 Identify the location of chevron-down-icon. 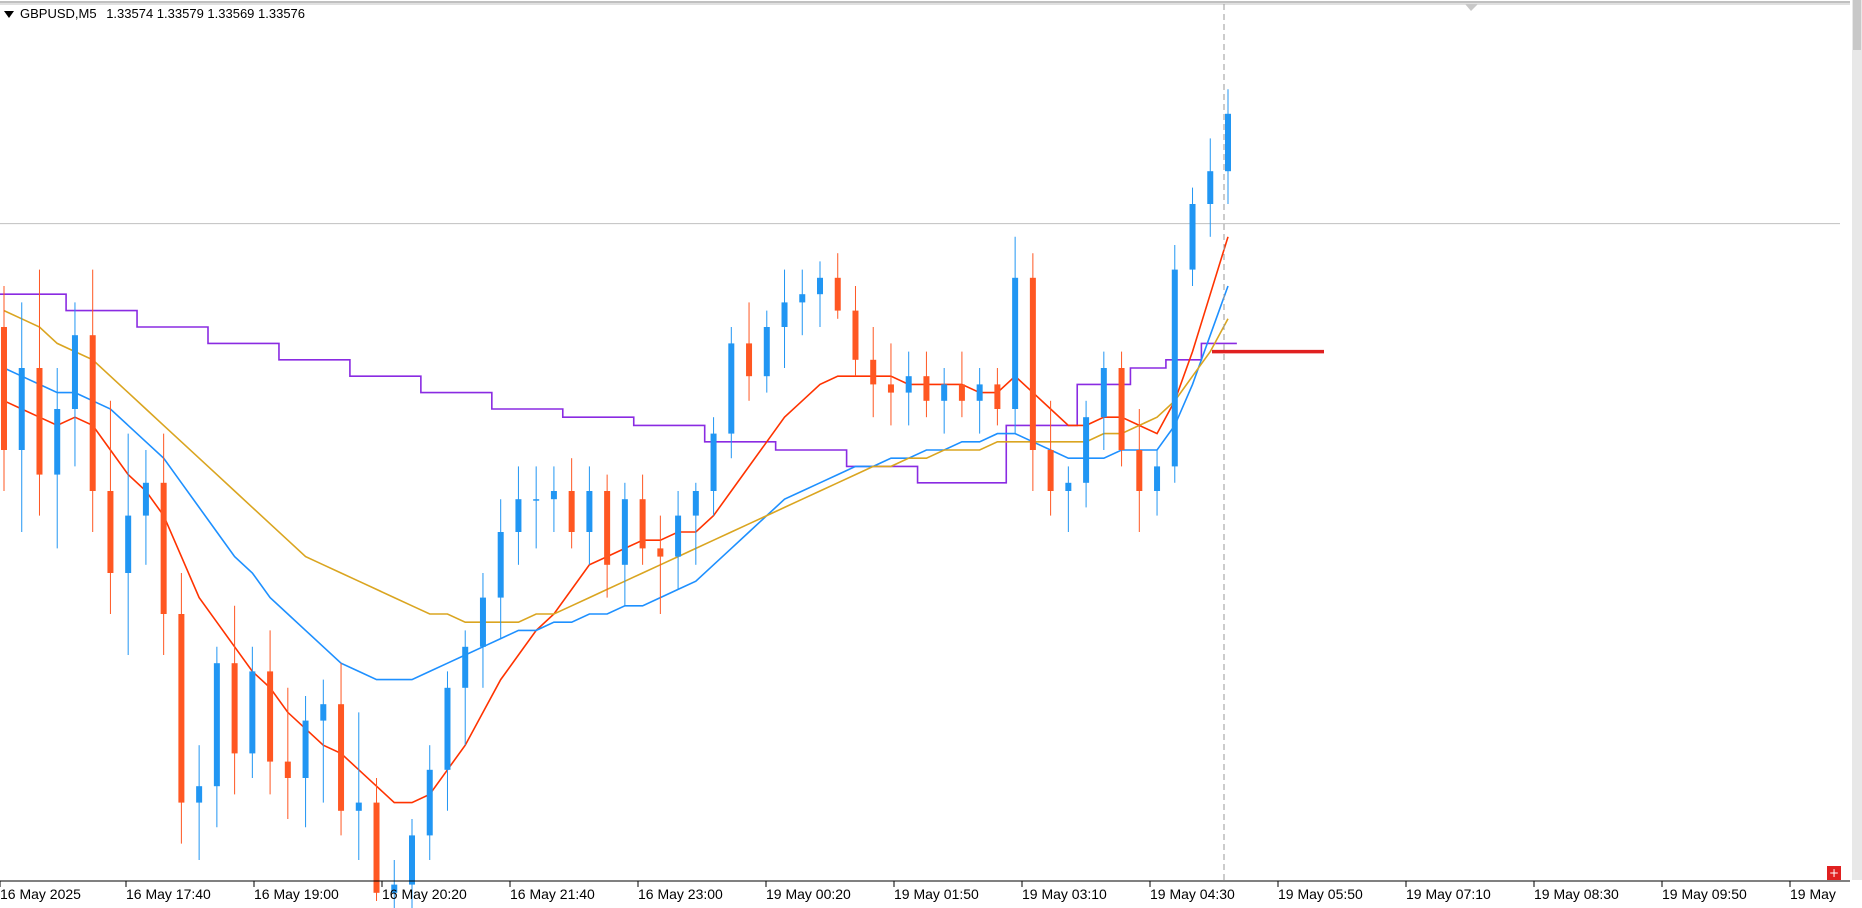
(1471, 7).